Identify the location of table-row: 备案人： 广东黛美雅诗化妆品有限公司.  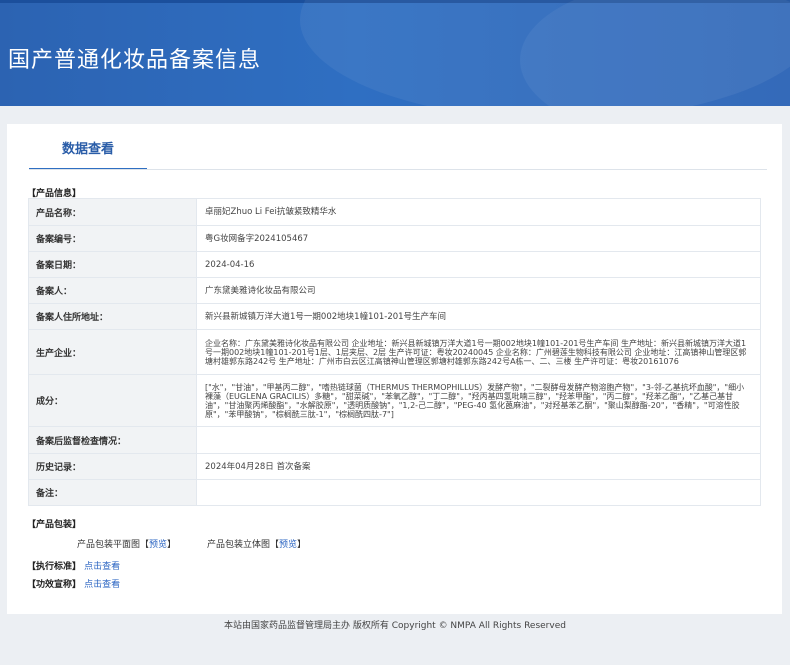
(394, 290).